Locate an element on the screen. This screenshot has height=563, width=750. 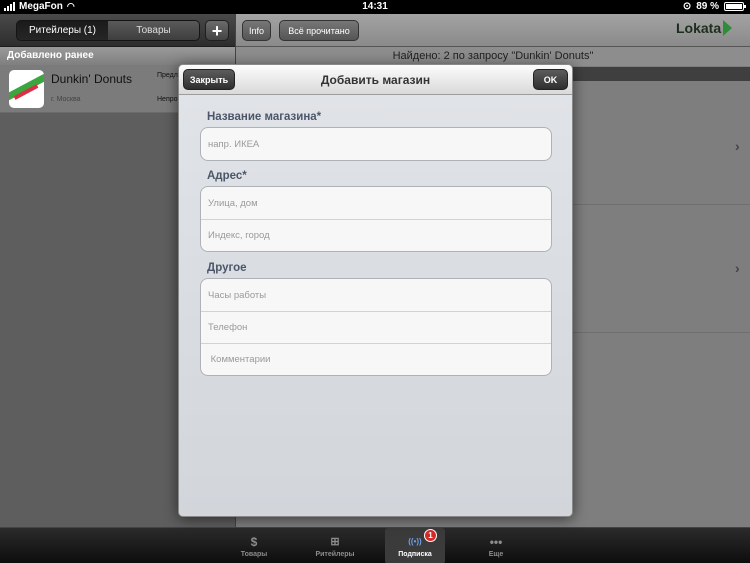
other-group is located at coordinates (376, 327).